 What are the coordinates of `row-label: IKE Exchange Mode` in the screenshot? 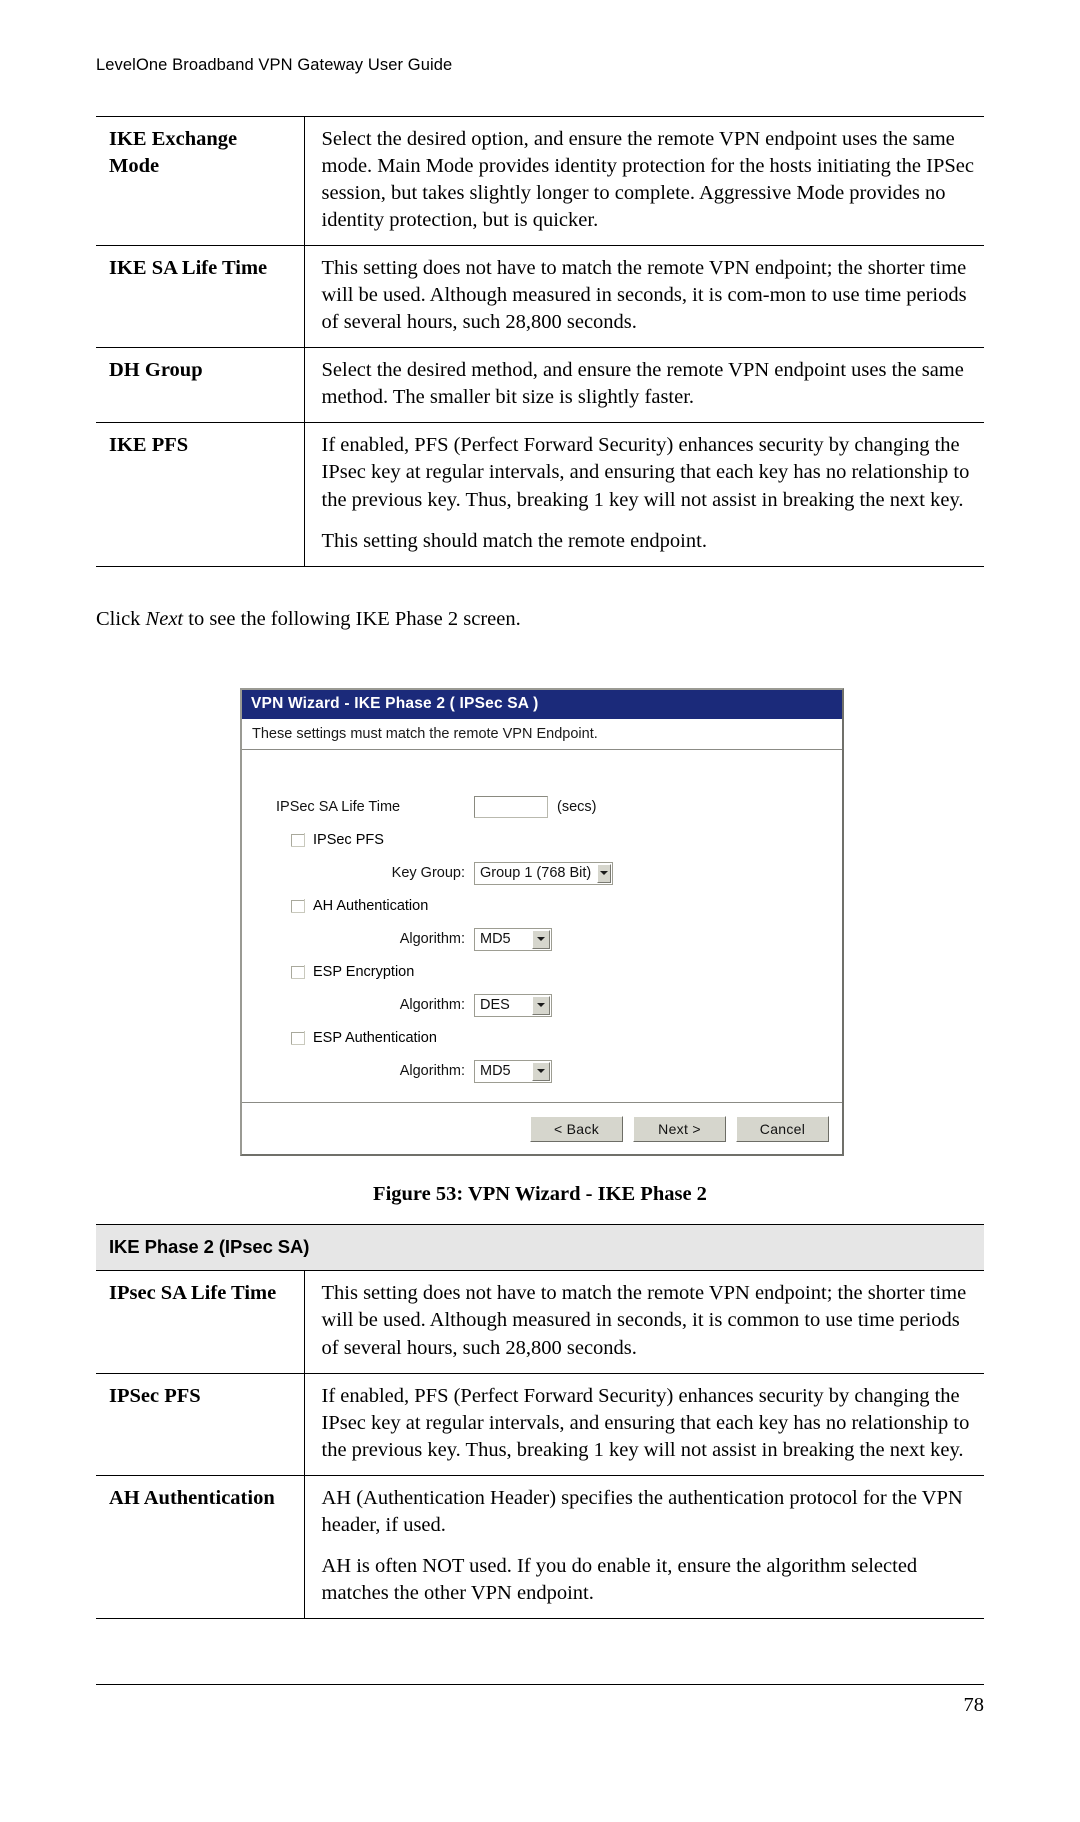 It's located at (200, 180).